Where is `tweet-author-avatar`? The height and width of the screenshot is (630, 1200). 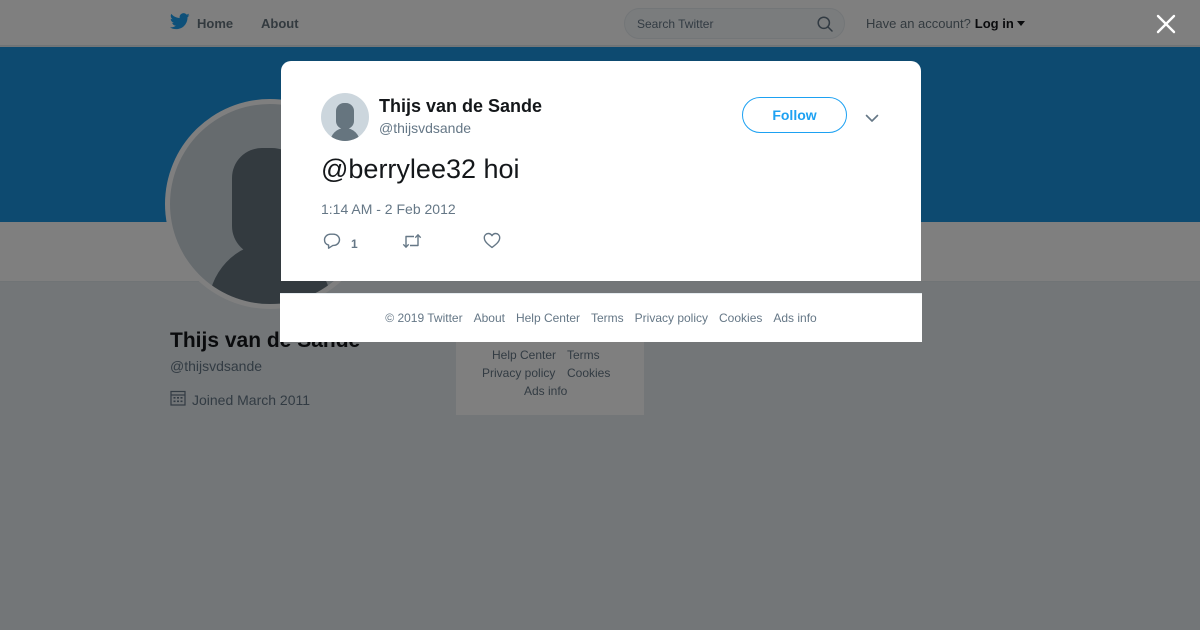 tweet-author-avatar is located at coordinates (345, 117).